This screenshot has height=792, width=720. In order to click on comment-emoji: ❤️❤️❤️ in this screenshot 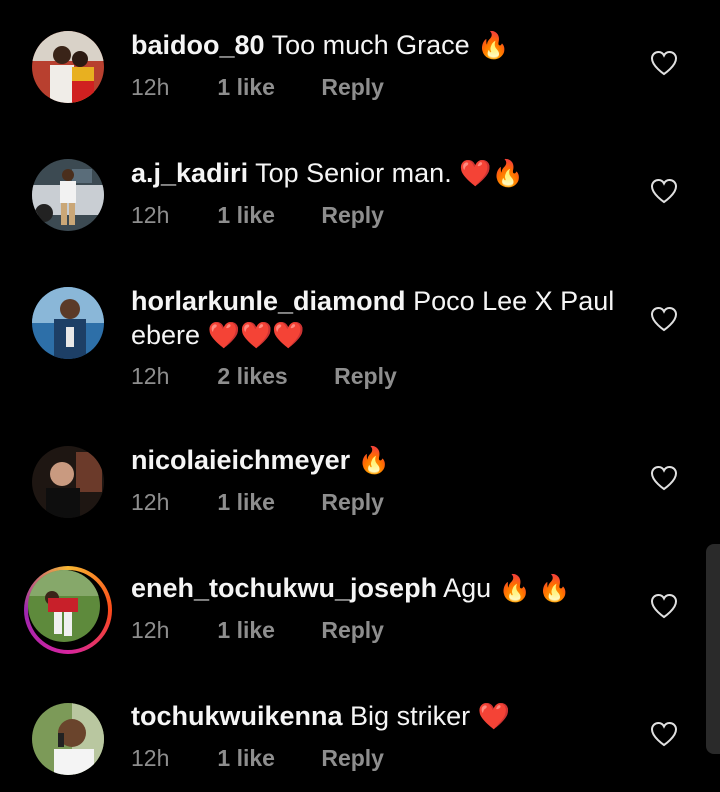, I will do `click(256, 335)`.